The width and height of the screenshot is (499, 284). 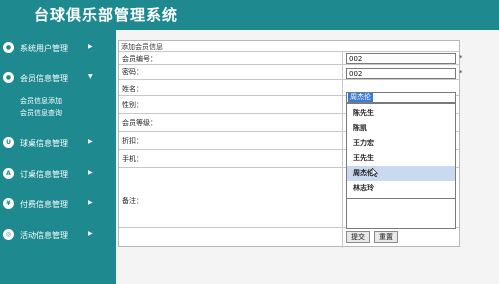 What do you see at coordinates (44, 174) in the screenshot?
I see `sidebar-item-label: 订桌信息管理` at bounding box center [44, 174].